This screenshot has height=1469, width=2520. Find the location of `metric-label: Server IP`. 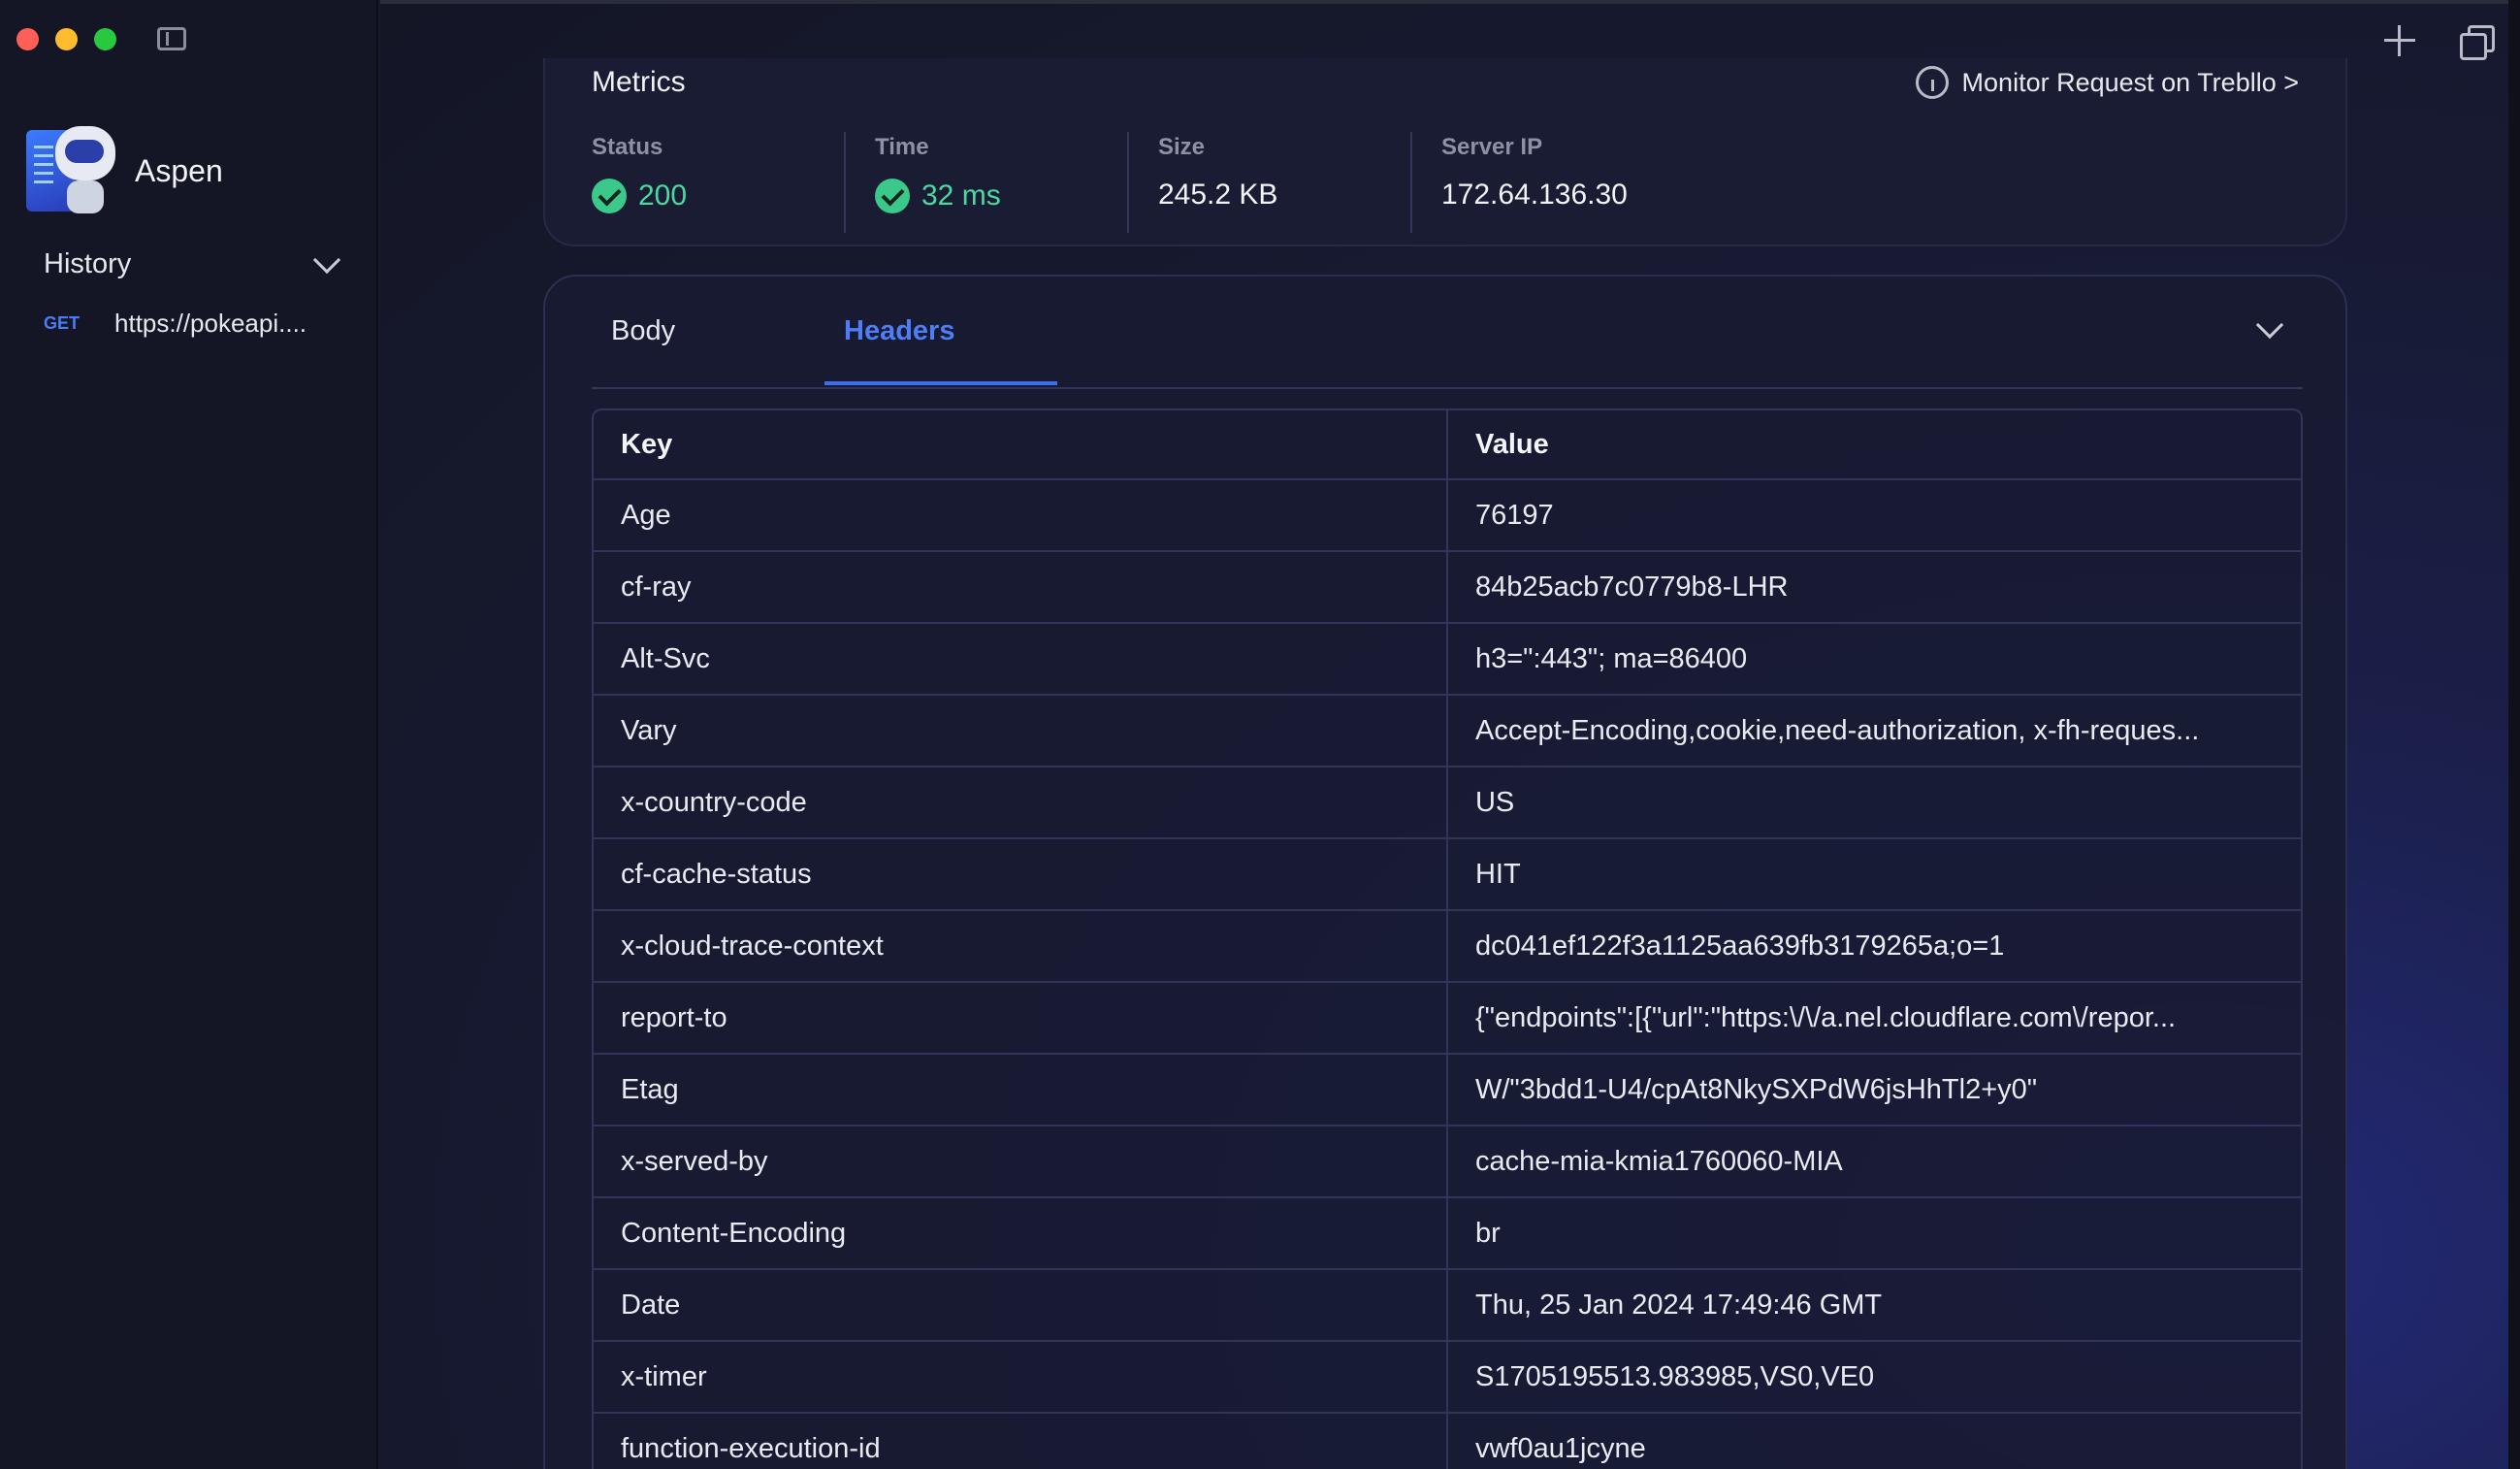

metric-label: Server IP is located at coordinates (1492, 147).